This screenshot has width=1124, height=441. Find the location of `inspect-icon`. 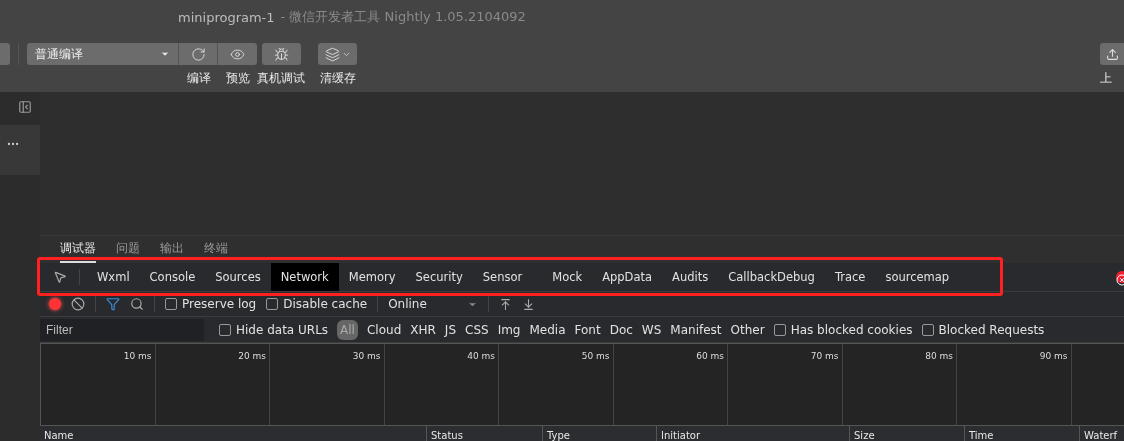

inspect-icon is located at coordinates (59, 277).